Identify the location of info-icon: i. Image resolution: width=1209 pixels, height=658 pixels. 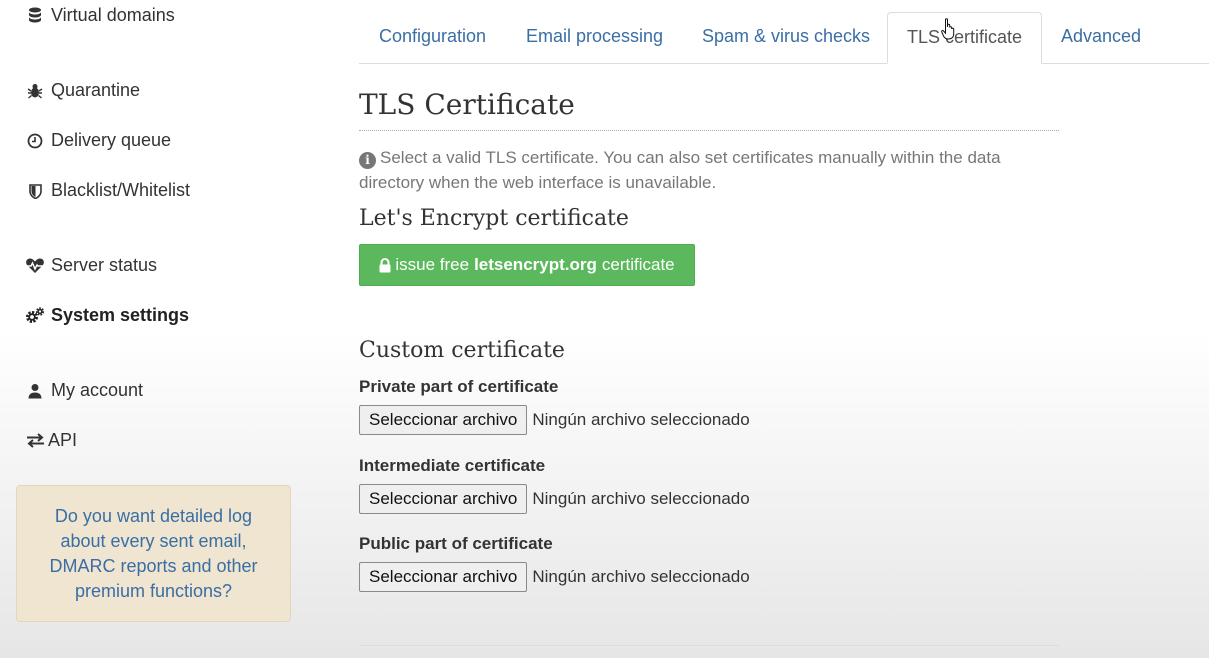
(367, 160).